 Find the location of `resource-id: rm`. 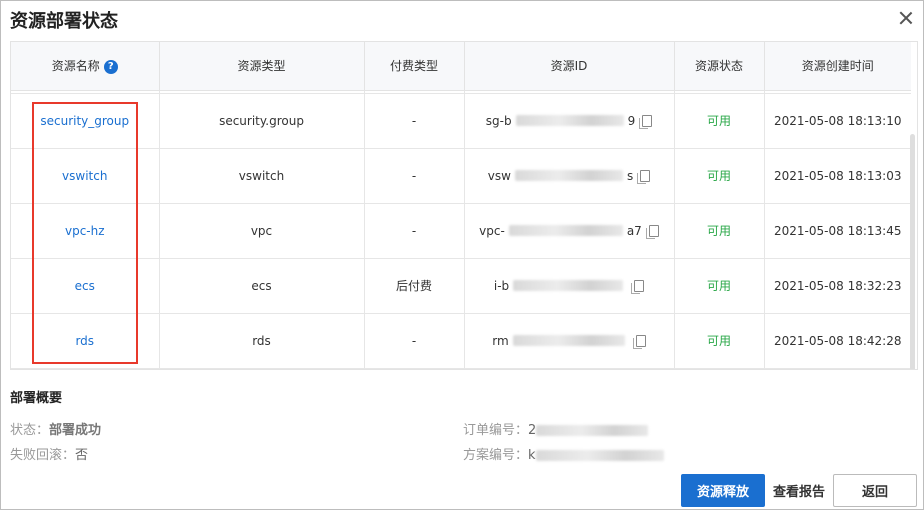

resource-id: rm is located at coordinates (500, 340).